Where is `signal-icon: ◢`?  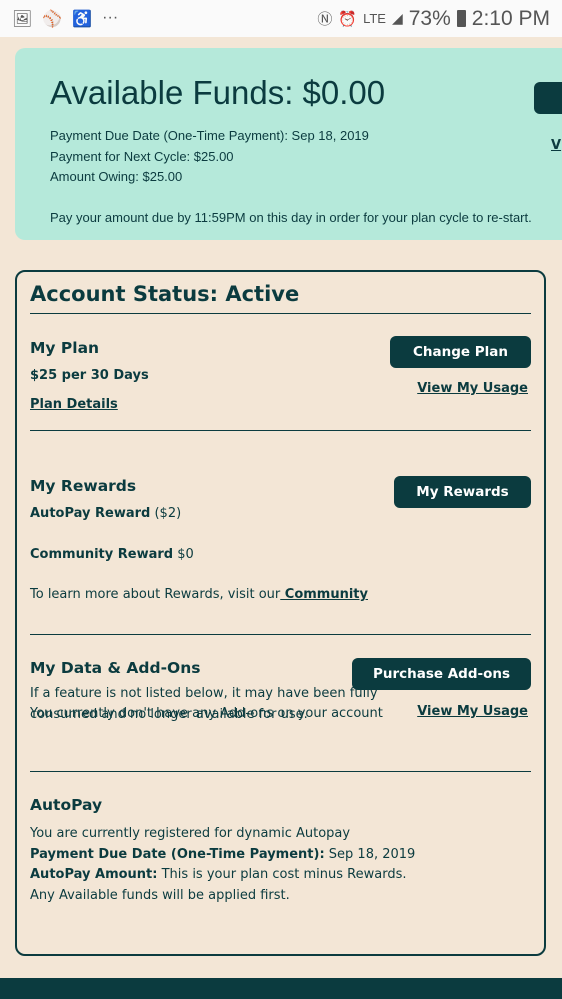 signal-icon: ◢ is located at coordinates (397, 18).